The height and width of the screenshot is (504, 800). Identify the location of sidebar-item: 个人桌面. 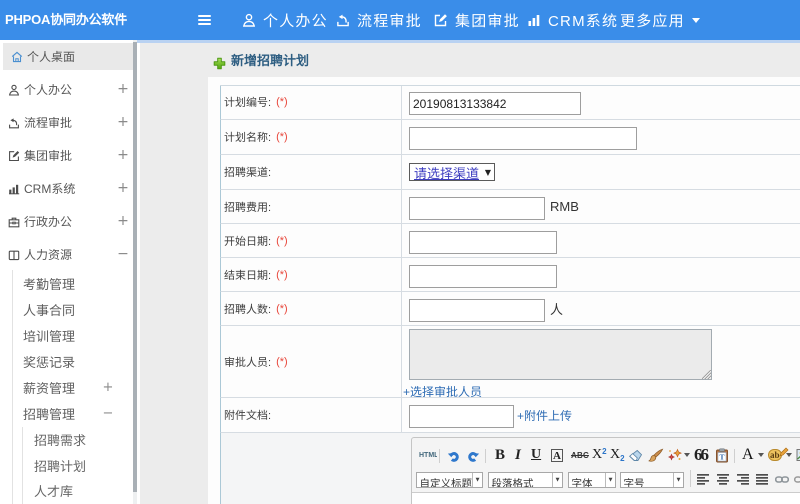
(68, 56).